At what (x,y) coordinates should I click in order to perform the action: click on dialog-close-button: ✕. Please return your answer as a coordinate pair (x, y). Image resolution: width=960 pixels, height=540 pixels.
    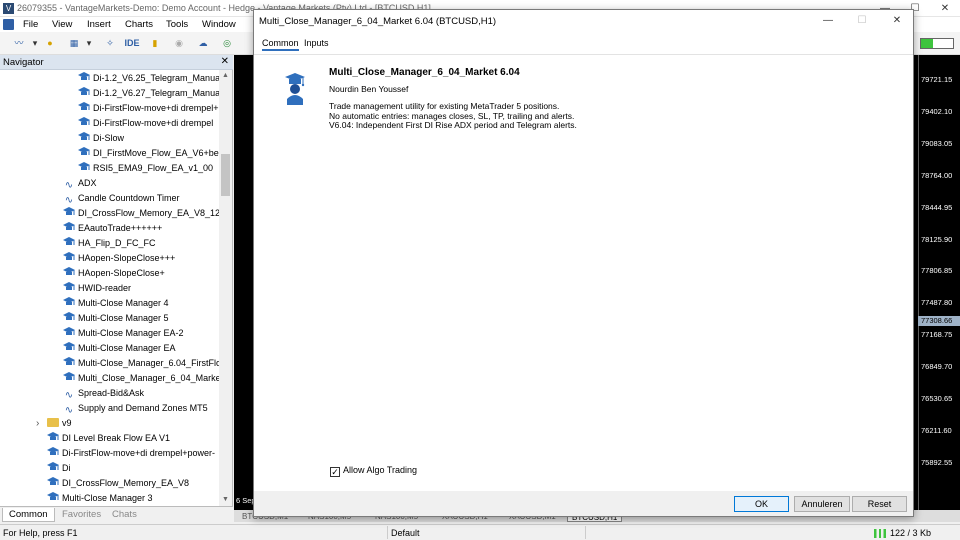
    Looking at the image, I should click on (897, 21).